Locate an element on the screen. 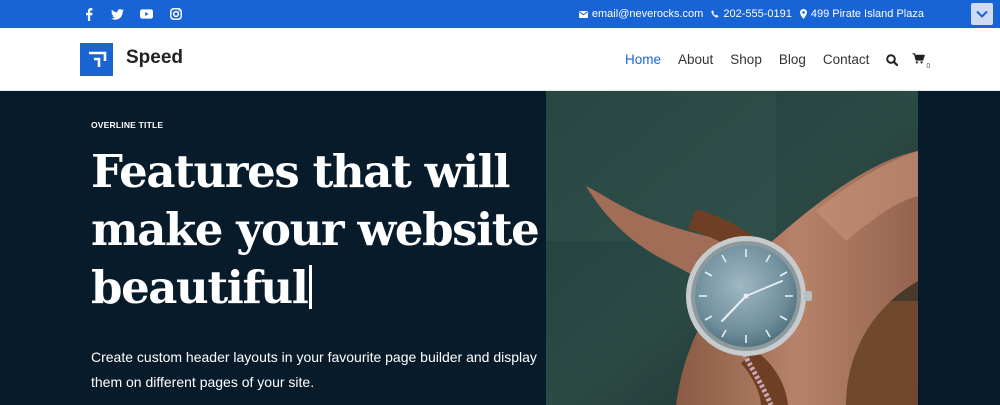 This screenshot has width=1000, height=405. nav-item-home: Home is located at coordinates (643, 59).